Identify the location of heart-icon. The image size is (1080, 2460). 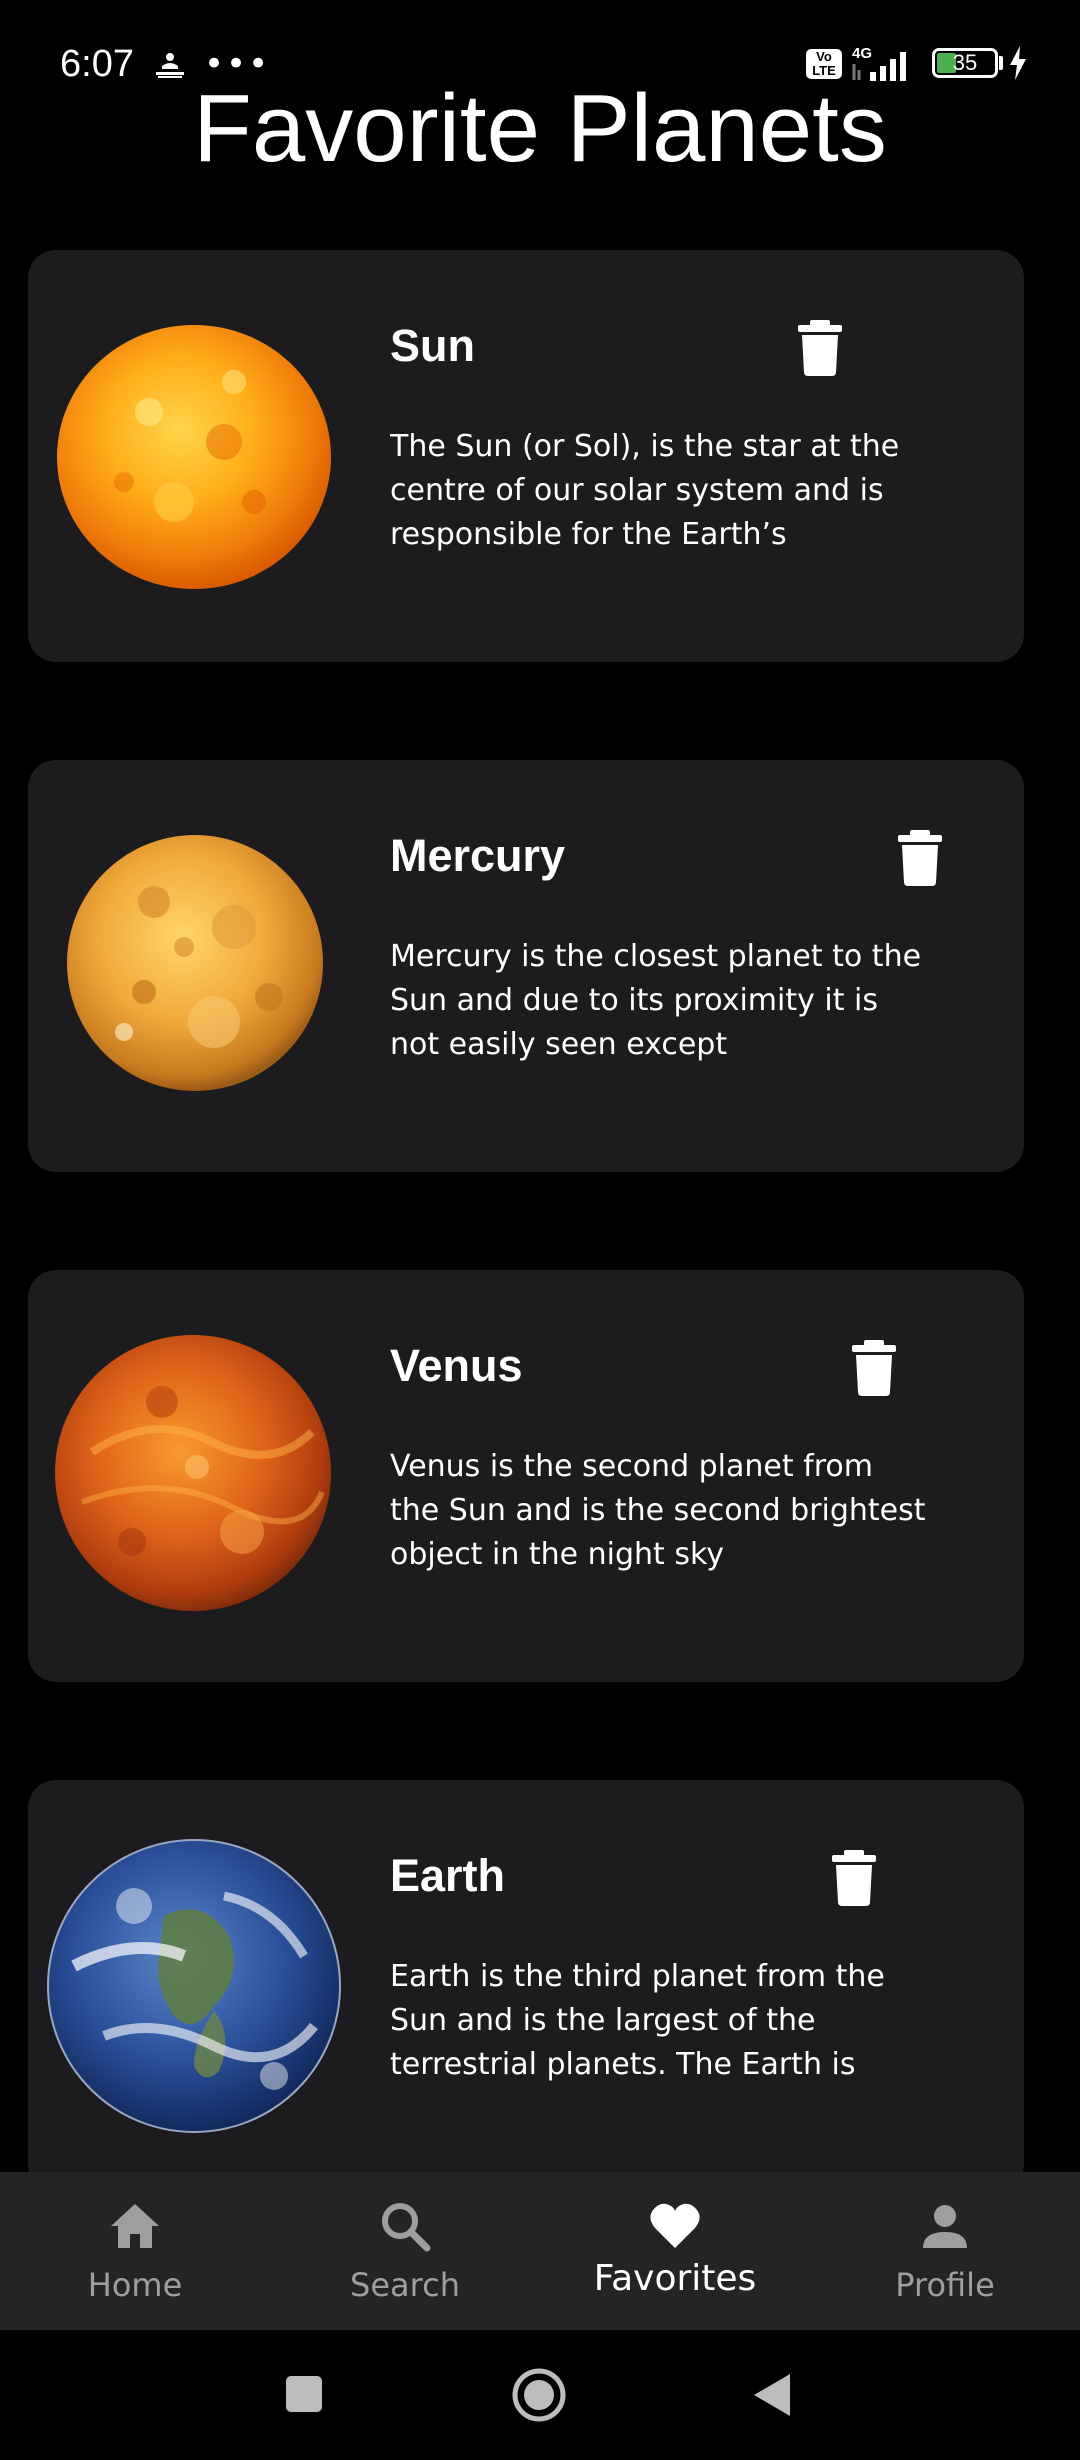
(675, 2225).